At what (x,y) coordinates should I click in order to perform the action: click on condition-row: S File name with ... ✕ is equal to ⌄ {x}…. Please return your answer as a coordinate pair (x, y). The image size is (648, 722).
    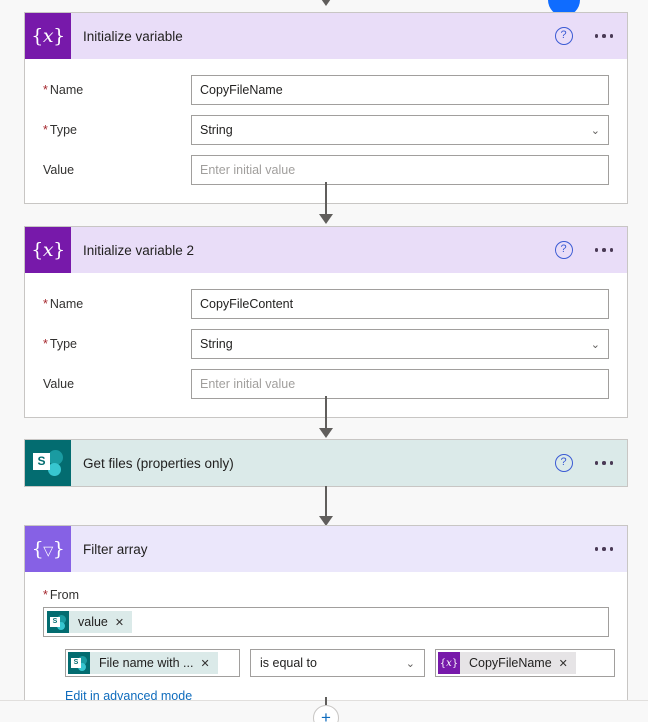
    Looking at the image, I should click on (340, 663).